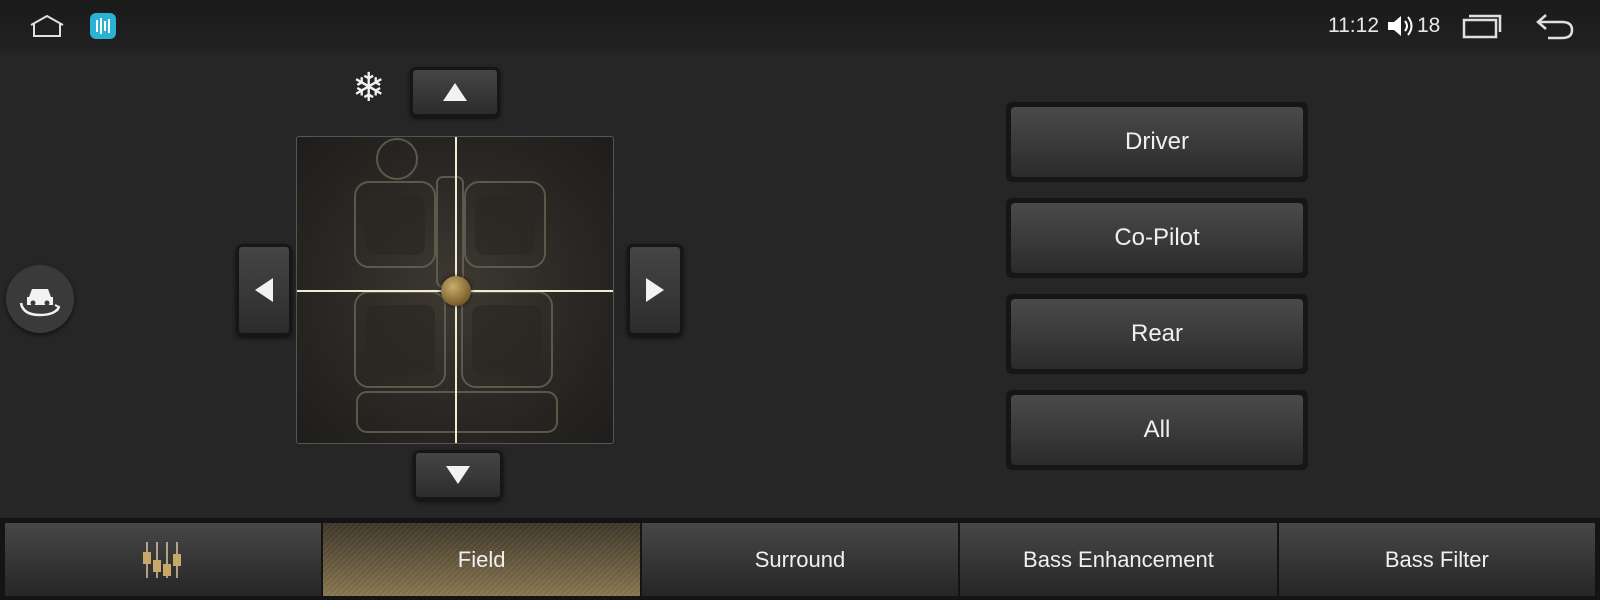  What do you see at coordinates (1118, 559) in the screenshot?
I see `tab-bass-enhancement: Bass Enhancement` at bounding box center [1118, 559].